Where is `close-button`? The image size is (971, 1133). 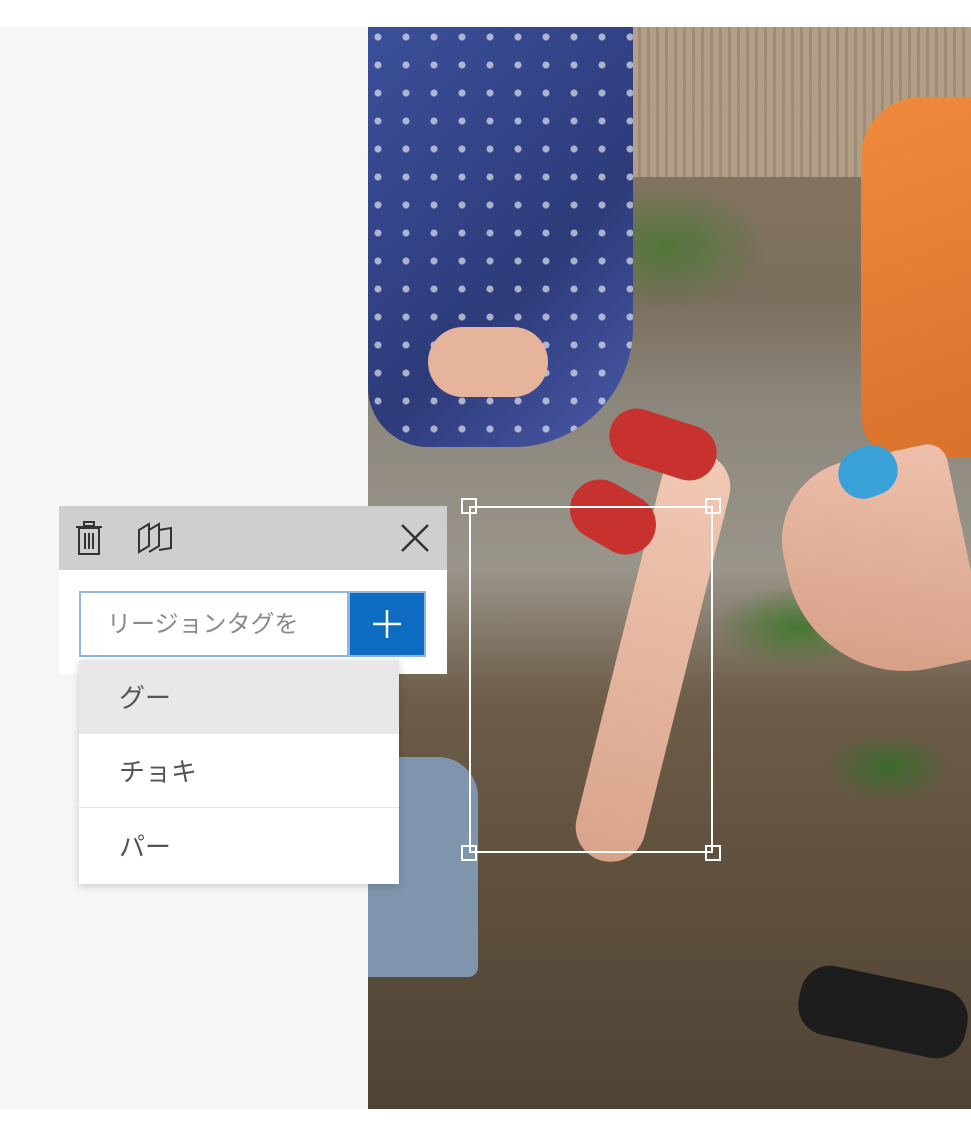
close-button is located at coordinates (415, 538).